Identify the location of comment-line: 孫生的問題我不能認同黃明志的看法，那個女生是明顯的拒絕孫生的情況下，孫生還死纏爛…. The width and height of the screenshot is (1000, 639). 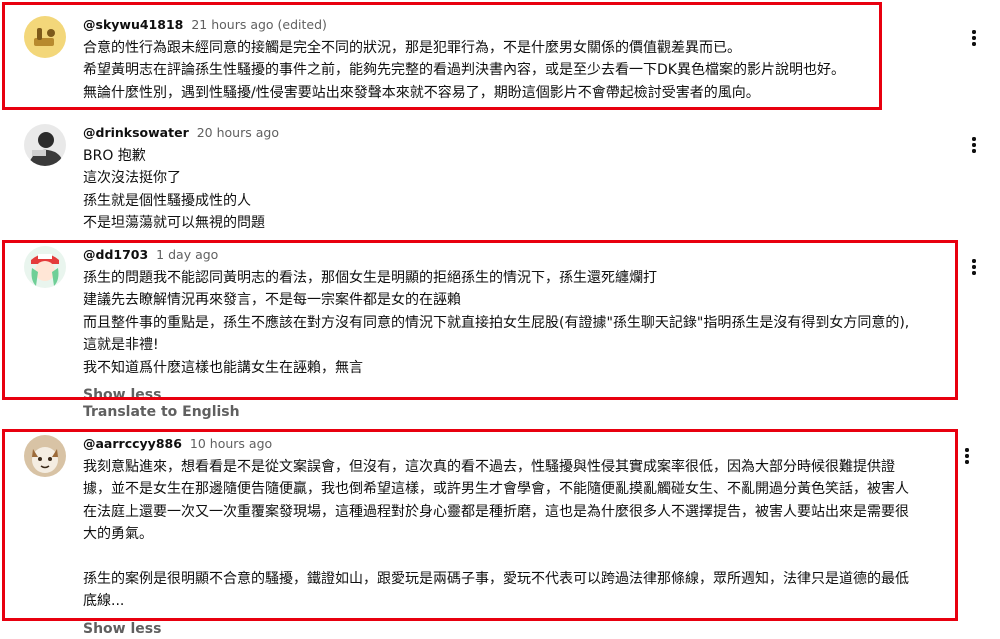
(370, 278).